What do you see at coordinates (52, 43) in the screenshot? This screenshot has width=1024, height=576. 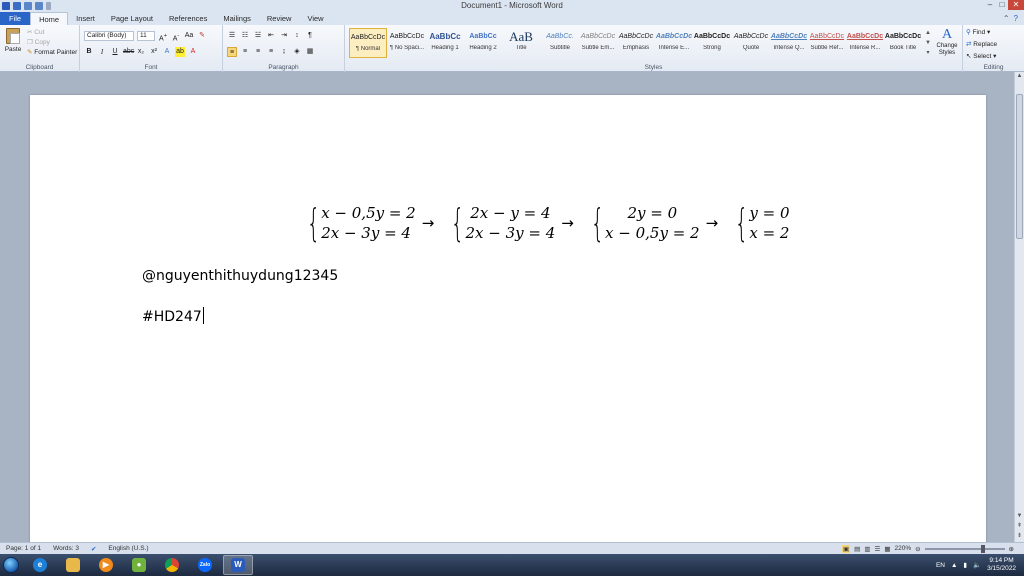 I see `copy-button: ❐ Copy` at bounding box center [52, 43].